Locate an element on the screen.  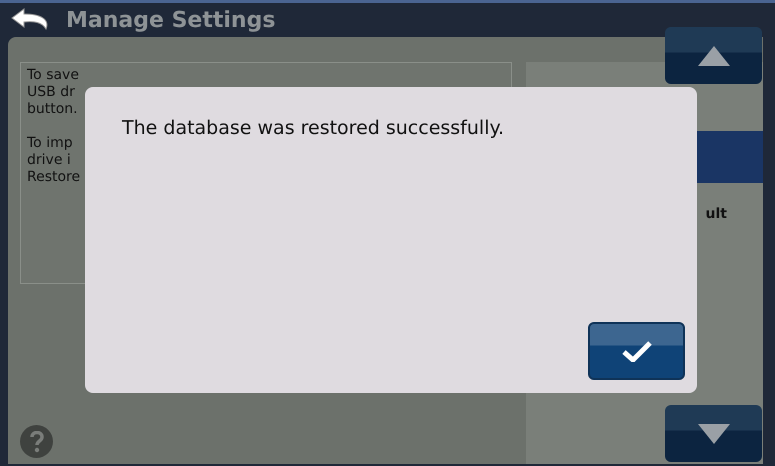
screen-title: Manage Settings is located at coordinates (171, 20).